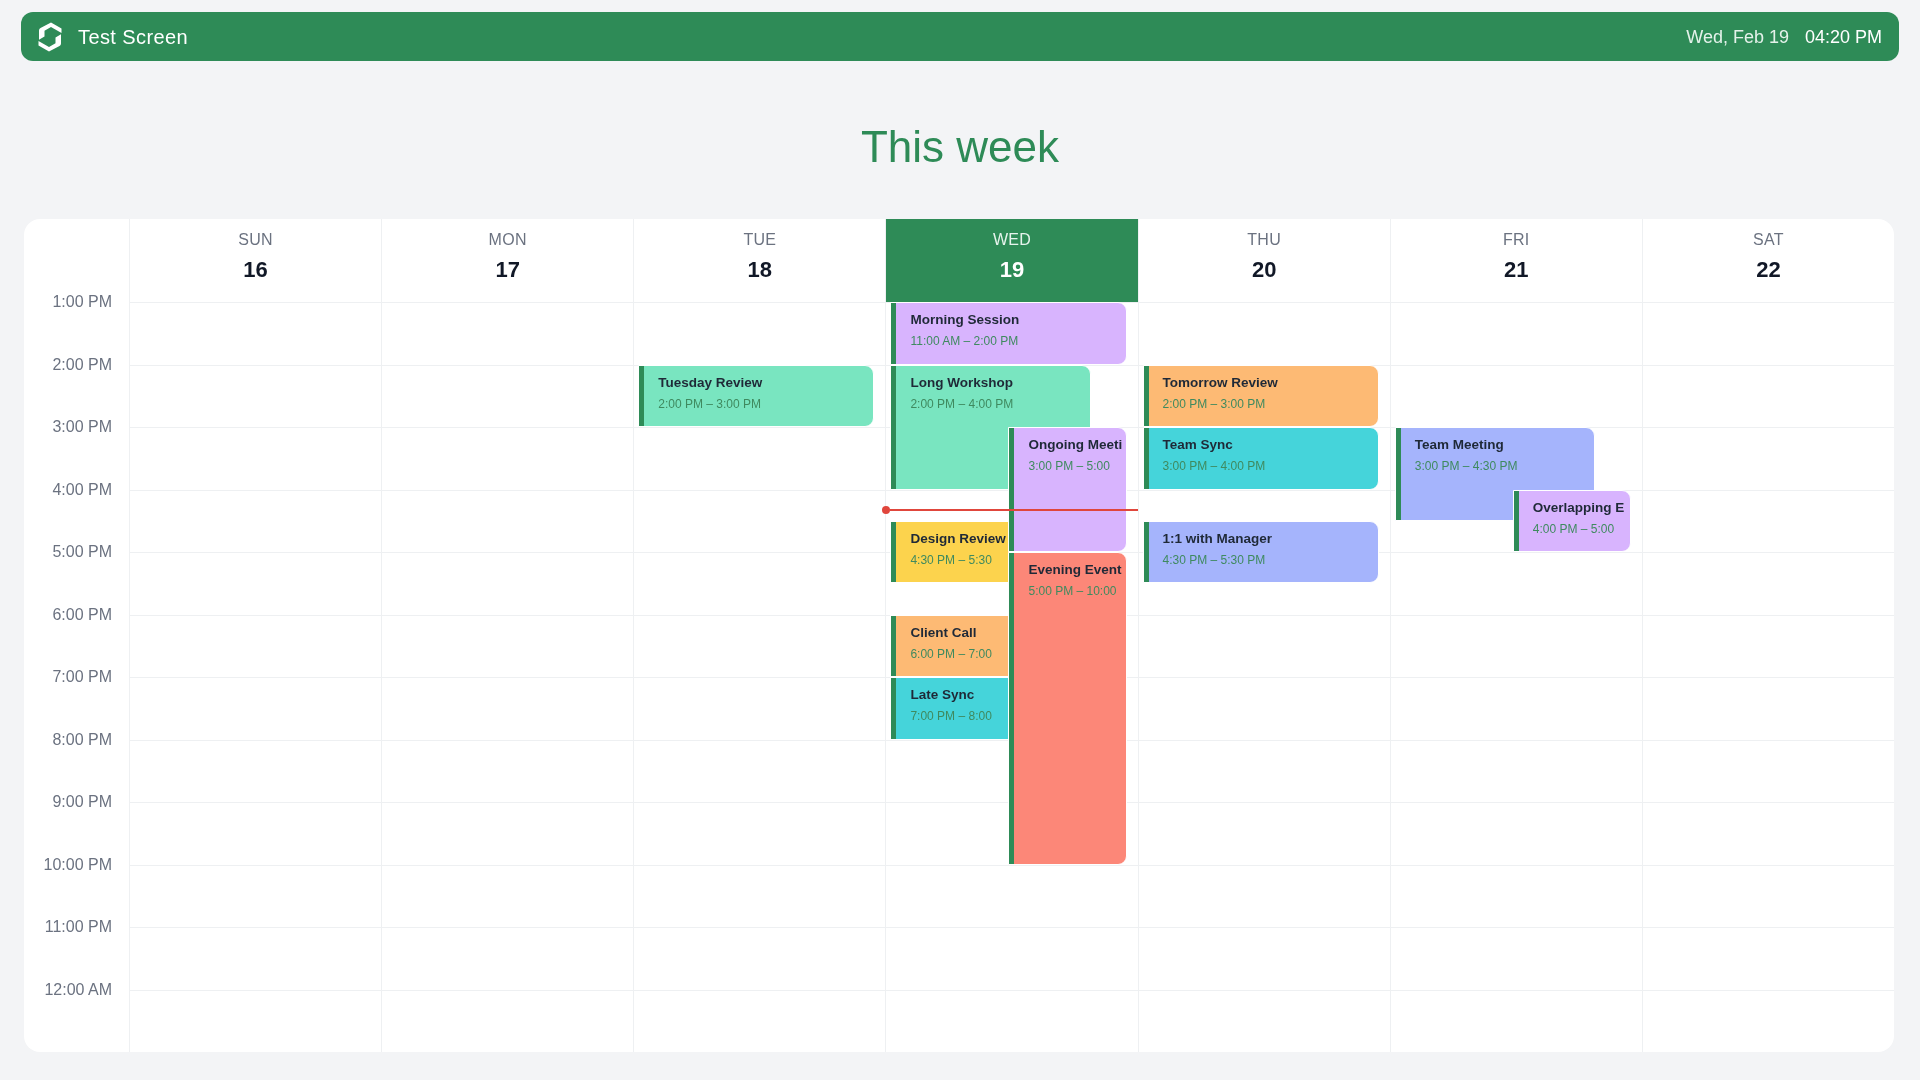  Describe the element at coordinates (1516, 240) in the screenshot. I see `weekday-label: FRI` at that location.